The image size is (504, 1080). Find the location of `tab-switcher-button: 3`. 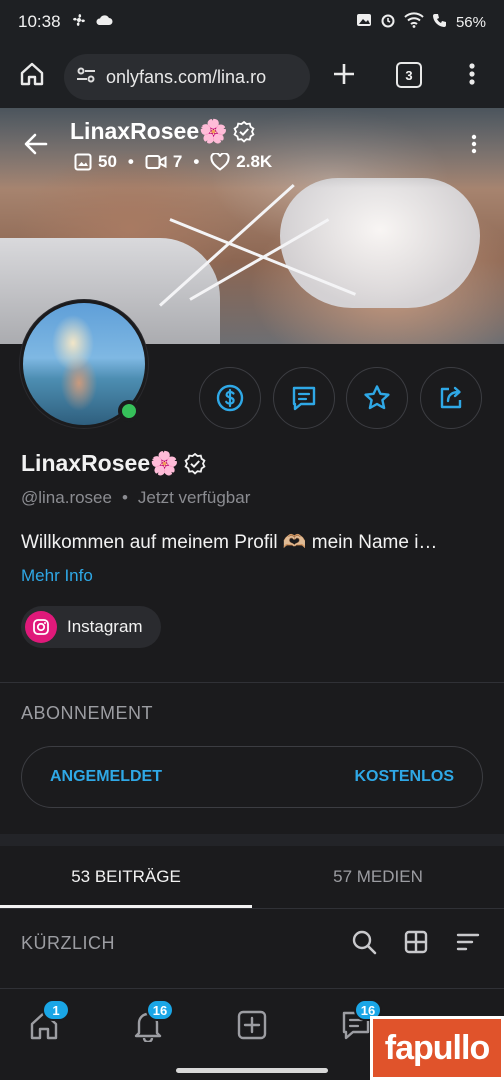

tab-switcher-button: 3 is located at coordinates (409, 75).